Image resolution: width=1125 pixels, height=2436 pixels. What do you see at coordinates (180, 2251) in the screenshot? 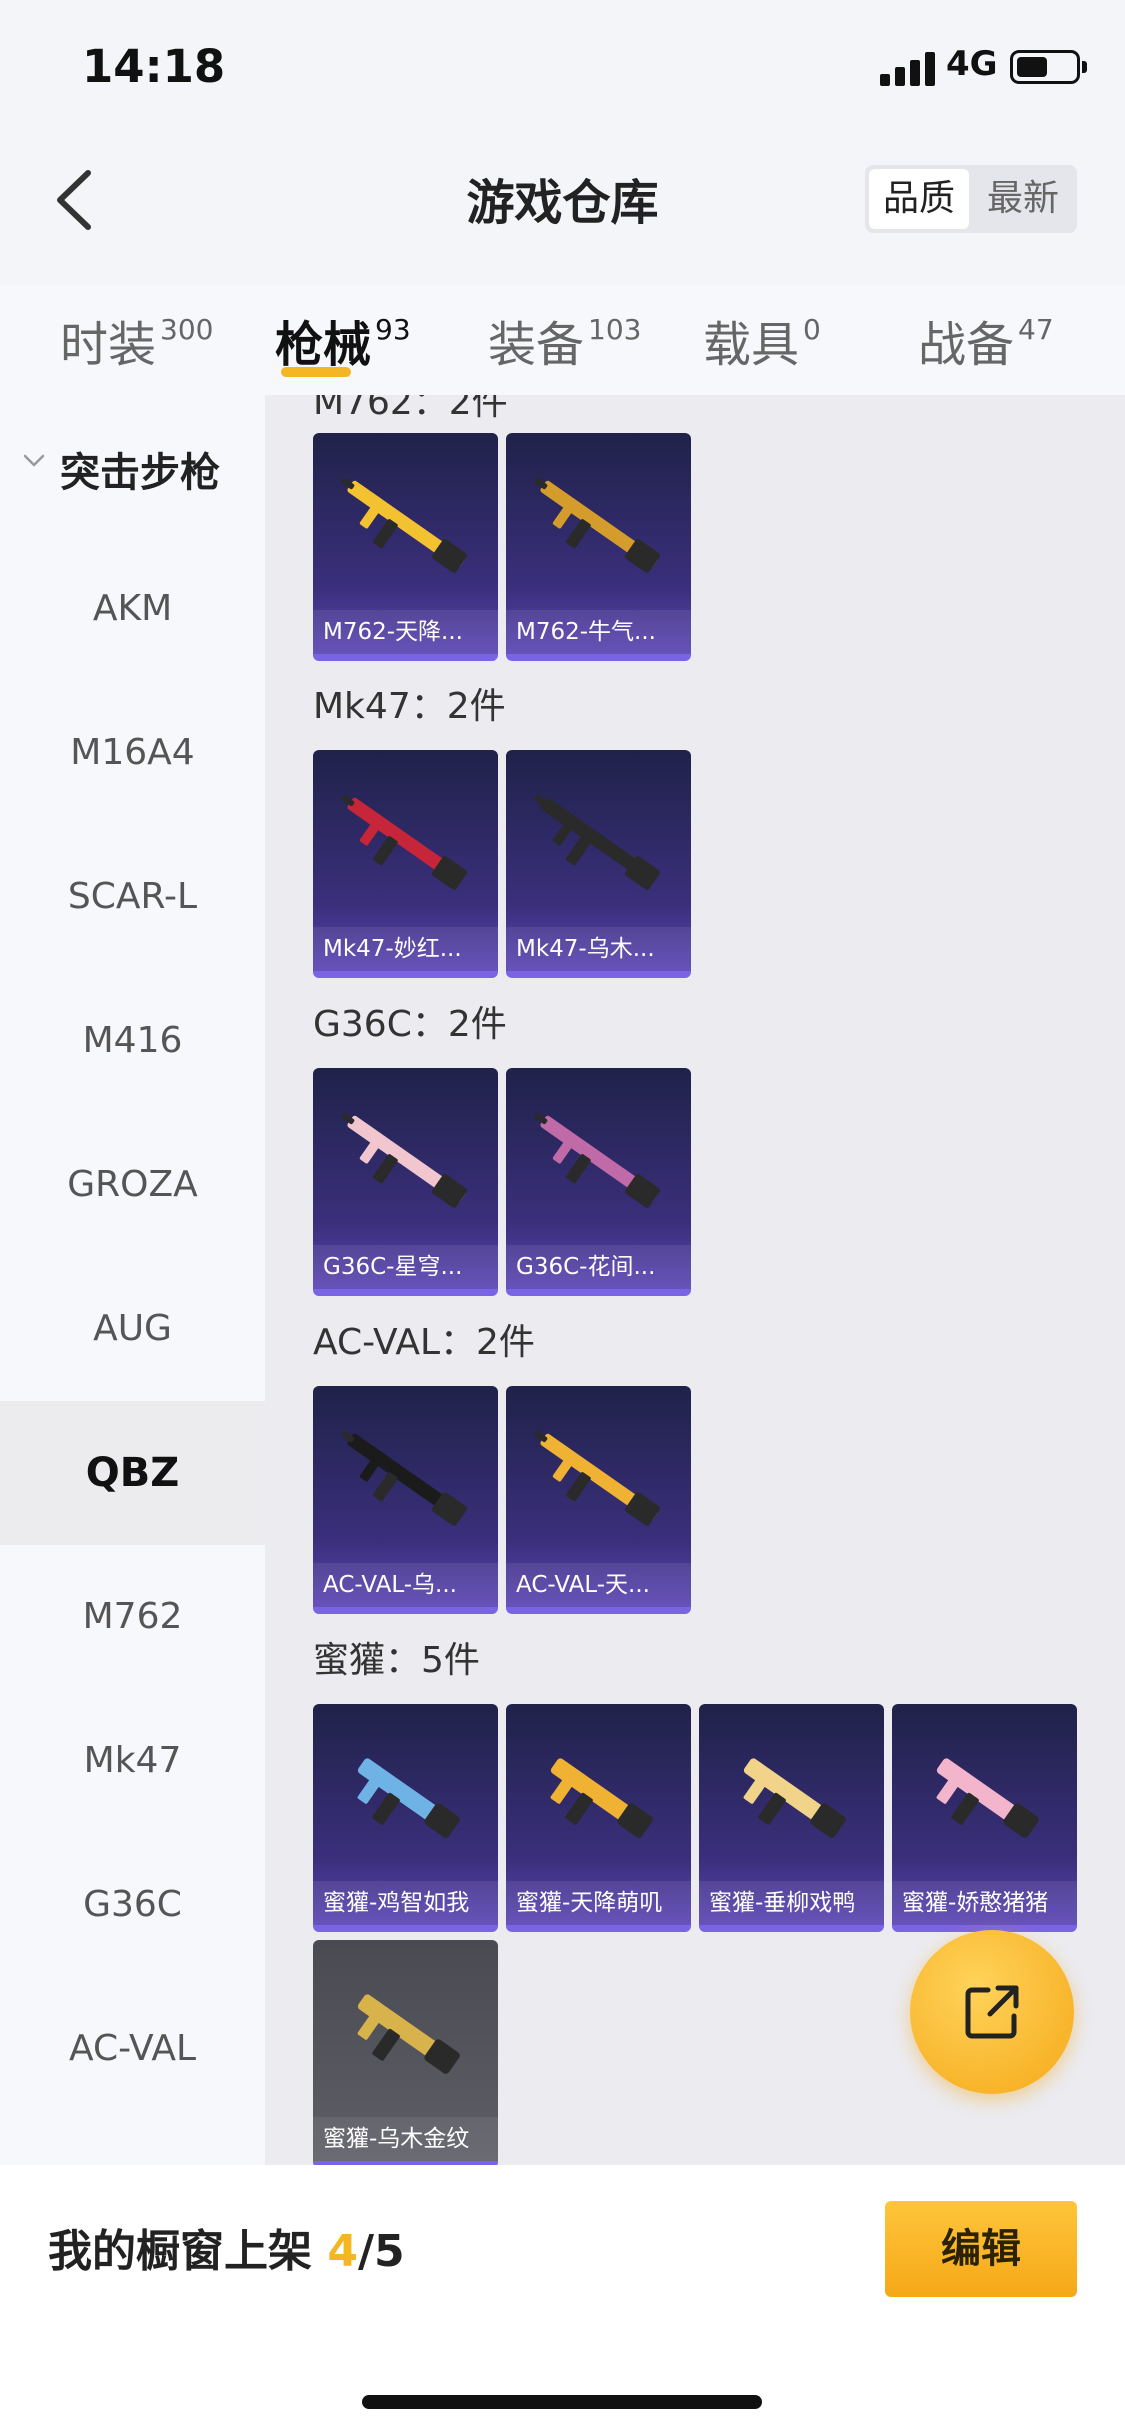
I see `showcase-label: 我的橱窗上架` at bounding box center [180, 2251].